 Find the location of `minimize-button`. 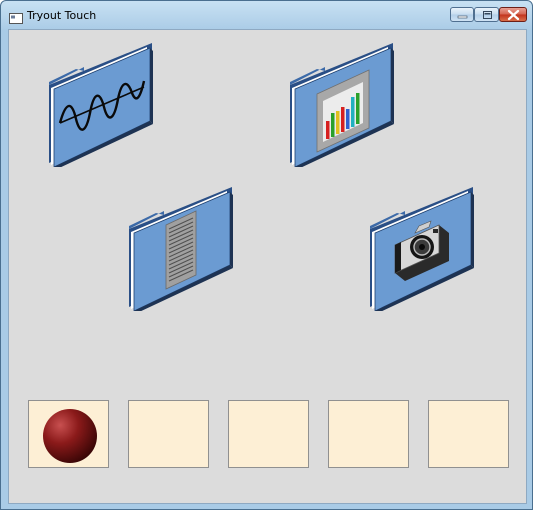

minimize-button is located at coordinates (462, 14).